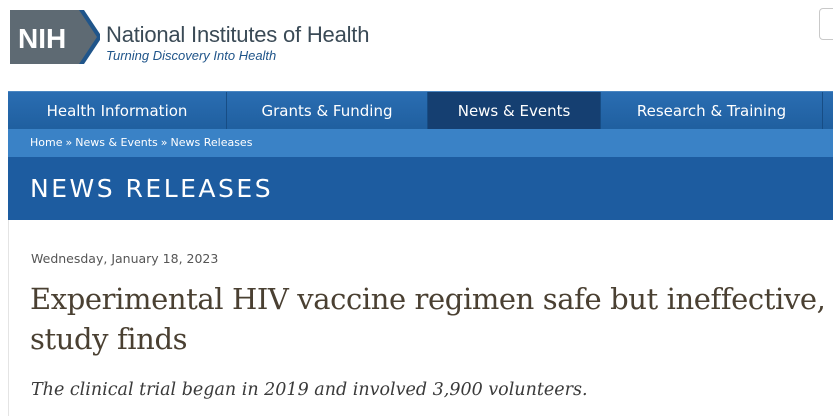 The width and height of the screenshot is (833, 416). Describe the element at coordinates (211, 142) in the screenshot. I see `breadcrumb-current: News Releases` at that location.